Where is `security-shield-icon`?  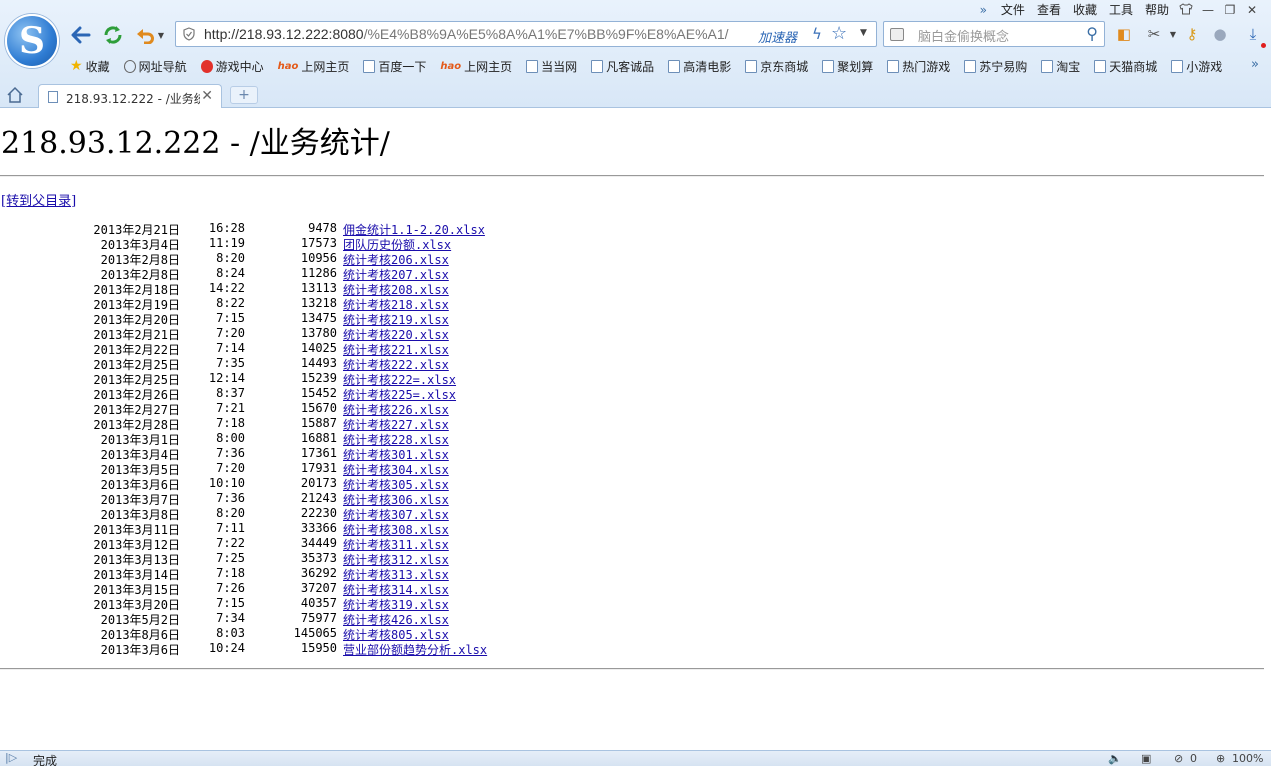 security-shield-icon is located at coordinates (189, 34).